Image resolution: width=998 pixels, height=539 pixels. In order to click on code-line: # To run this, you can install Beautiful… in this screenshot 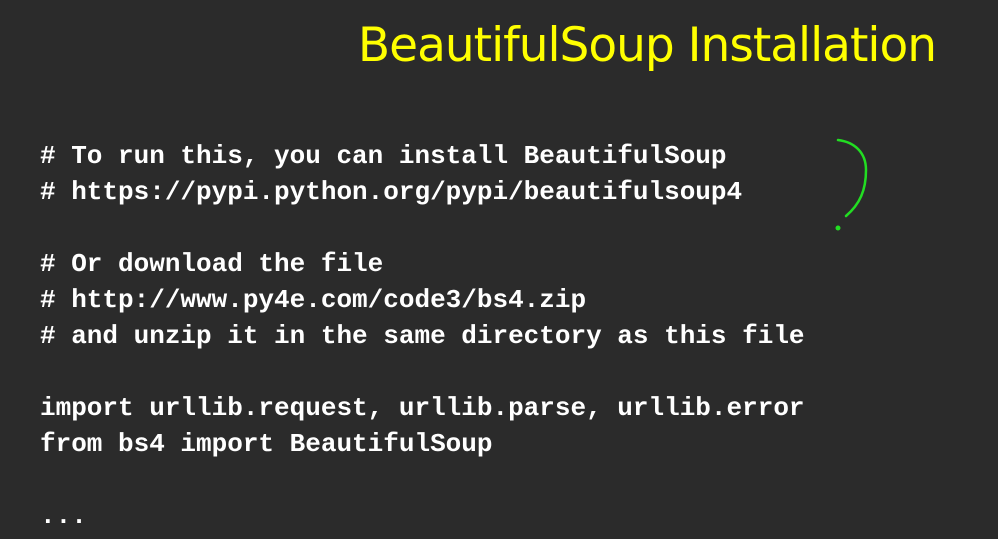, I will do `click(383, 156)`.